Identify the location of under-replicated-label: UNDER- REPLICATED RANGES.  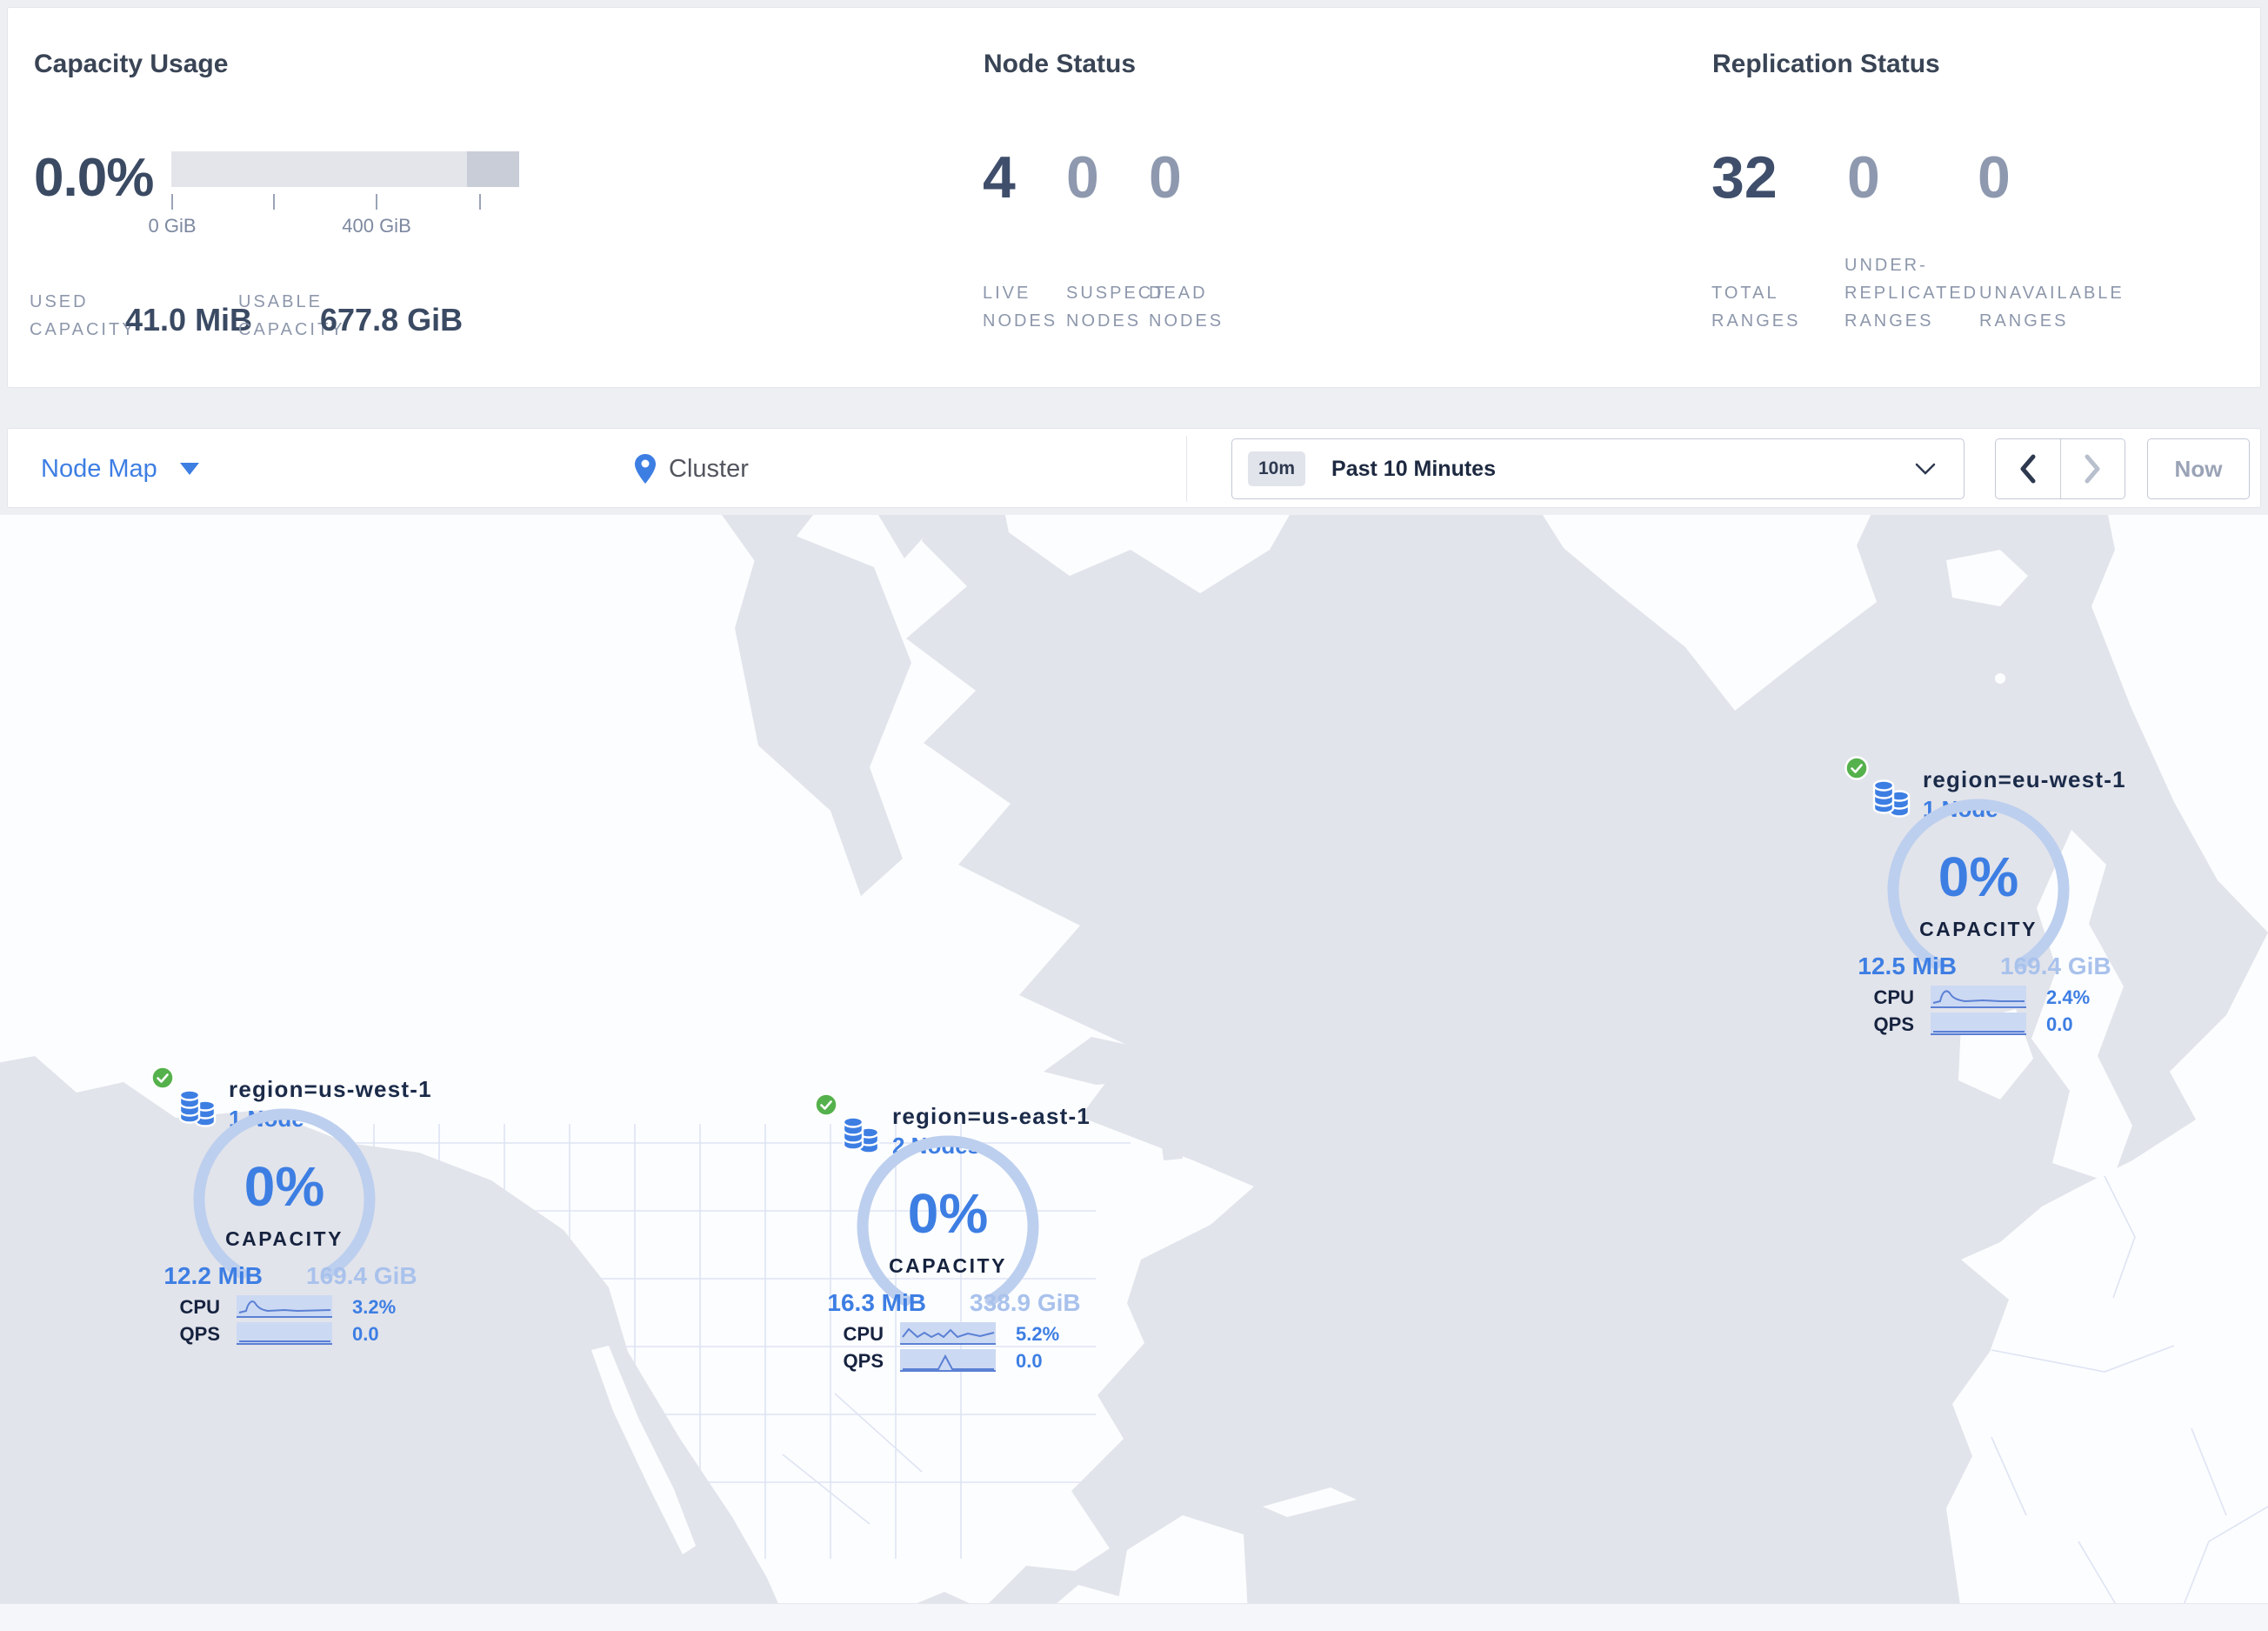
(1911, 293).